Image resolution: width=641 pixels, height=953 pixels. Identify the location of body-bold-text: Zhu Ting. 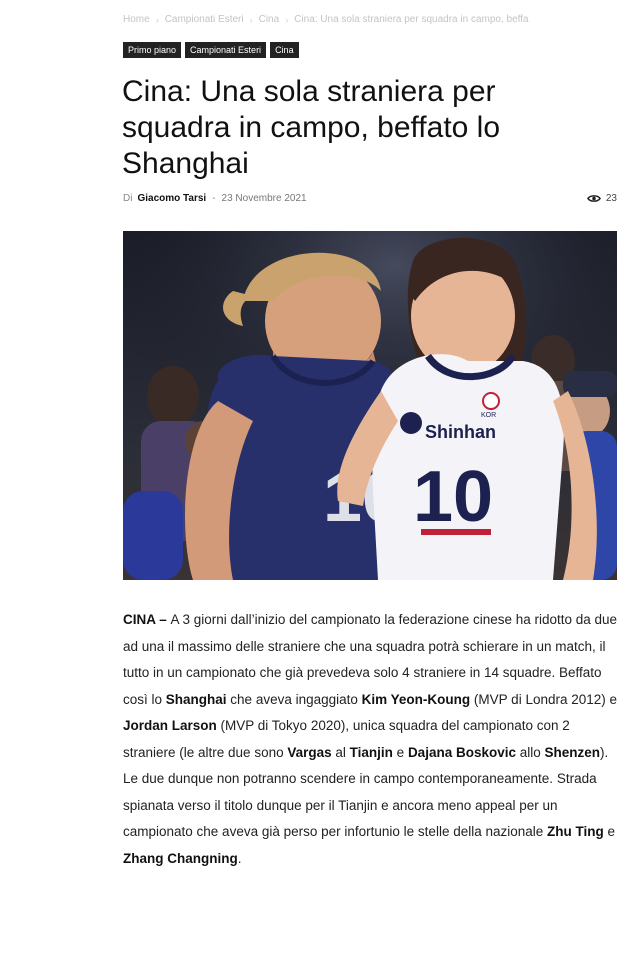
(575, 831).